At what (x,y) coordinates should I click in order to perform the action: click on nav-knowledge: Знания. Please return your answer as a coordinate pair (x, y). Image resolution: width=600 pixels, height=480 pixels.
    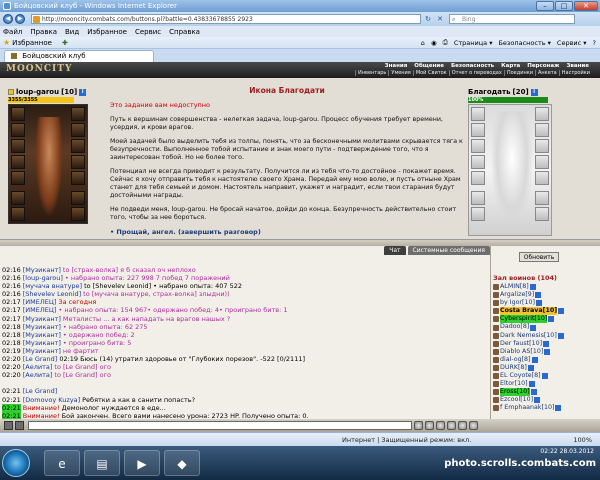
    Looking at the image, I should click on (396, 66).